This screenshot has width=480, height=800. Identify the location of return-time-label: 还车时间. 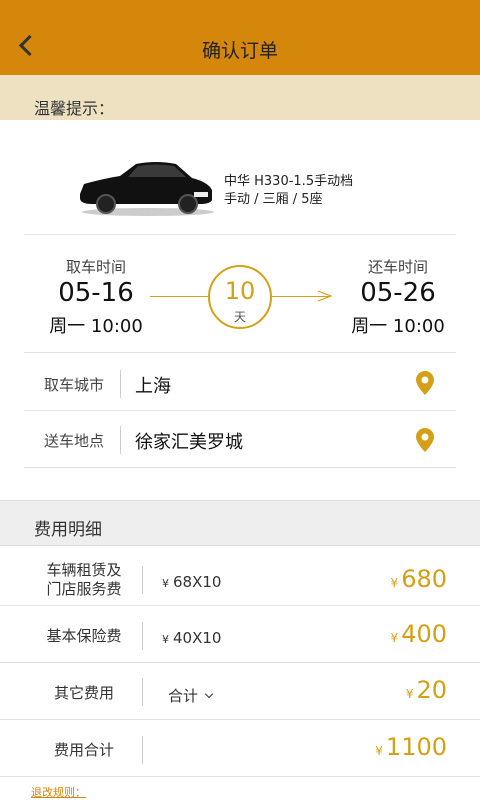
(397, 267).